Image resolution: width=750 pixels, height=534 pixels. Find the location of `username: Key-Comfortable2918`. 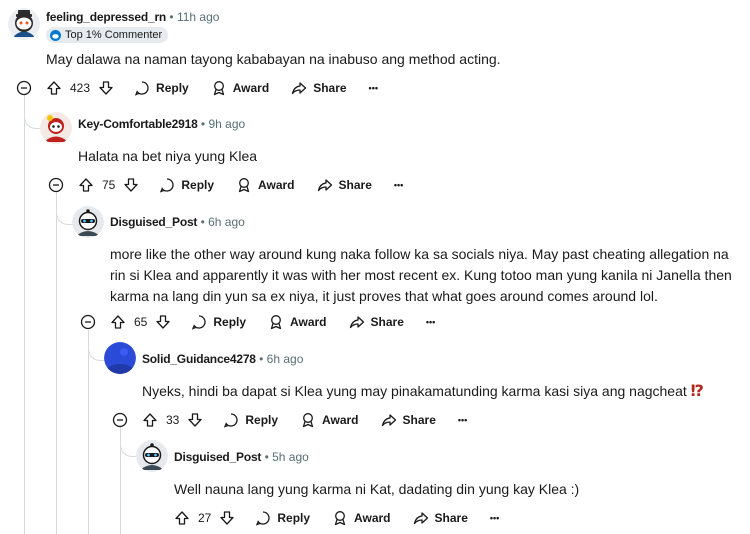

username: Key-Comfortable2918 is located at coordinates (138, 124).